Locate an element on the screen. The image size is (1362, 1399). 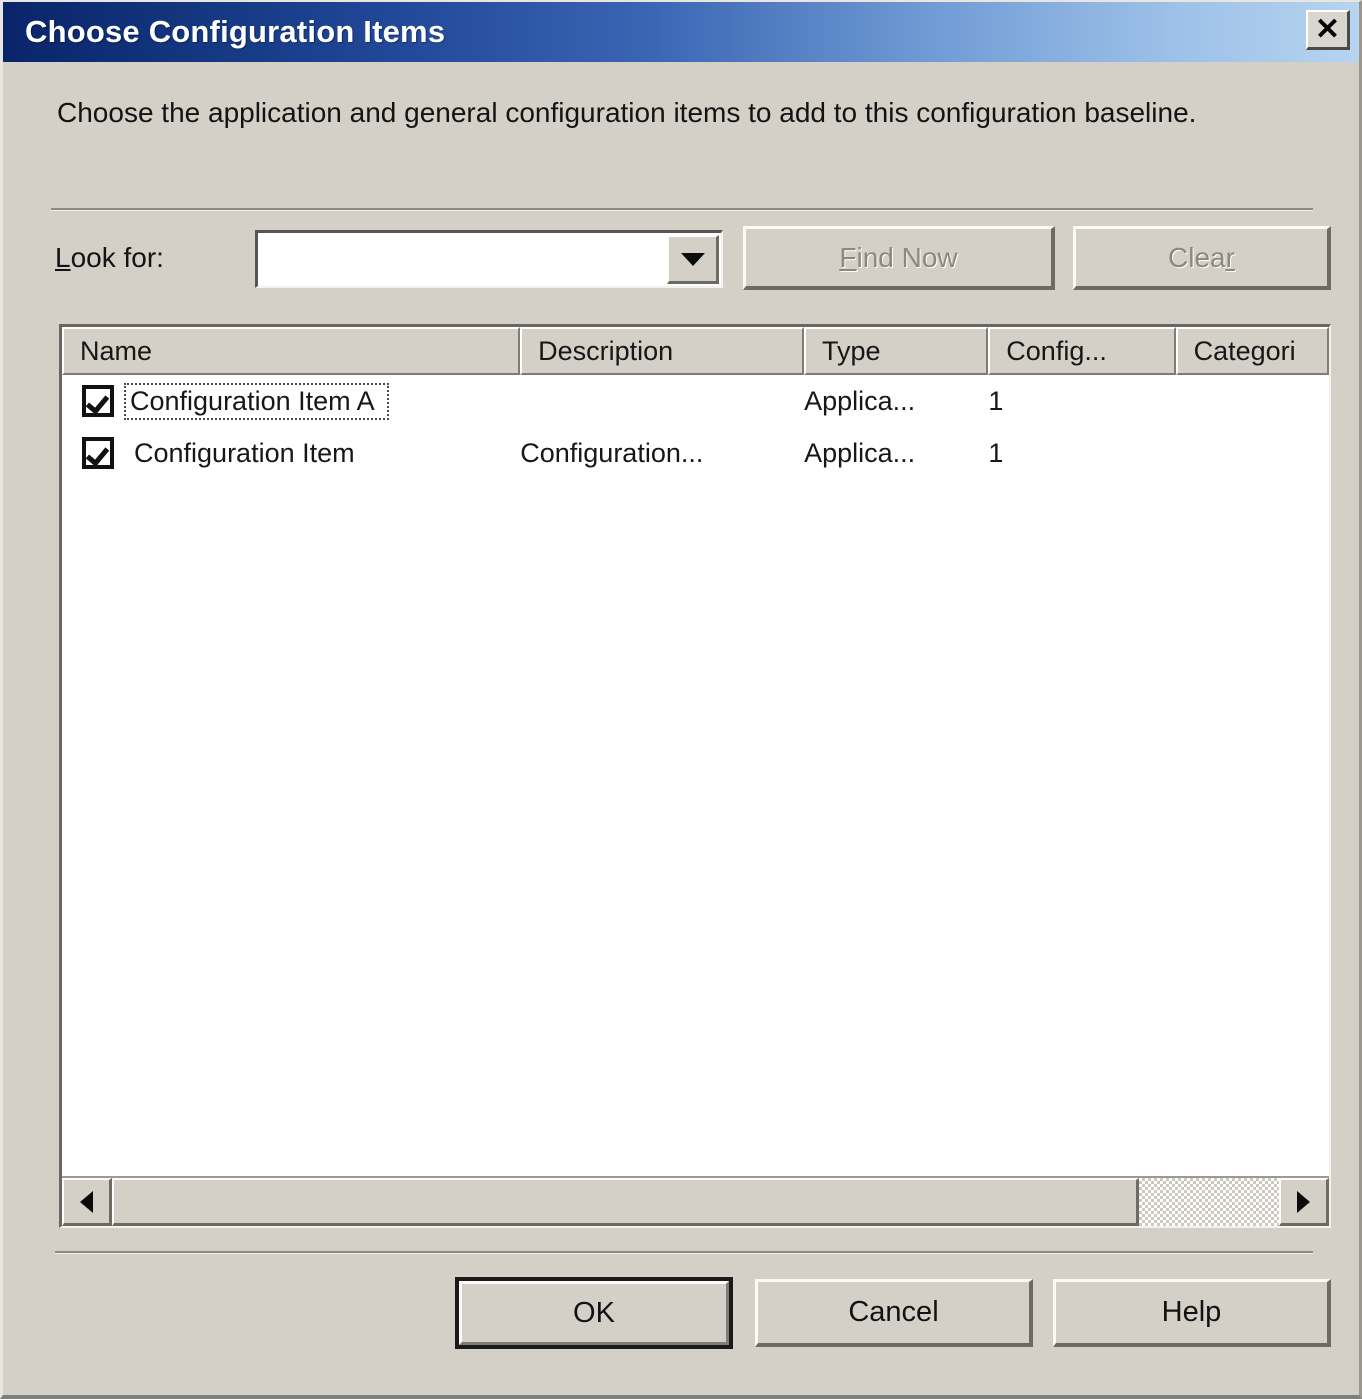
cell-name: Configuration Item A is located at coordinates (291, 401).